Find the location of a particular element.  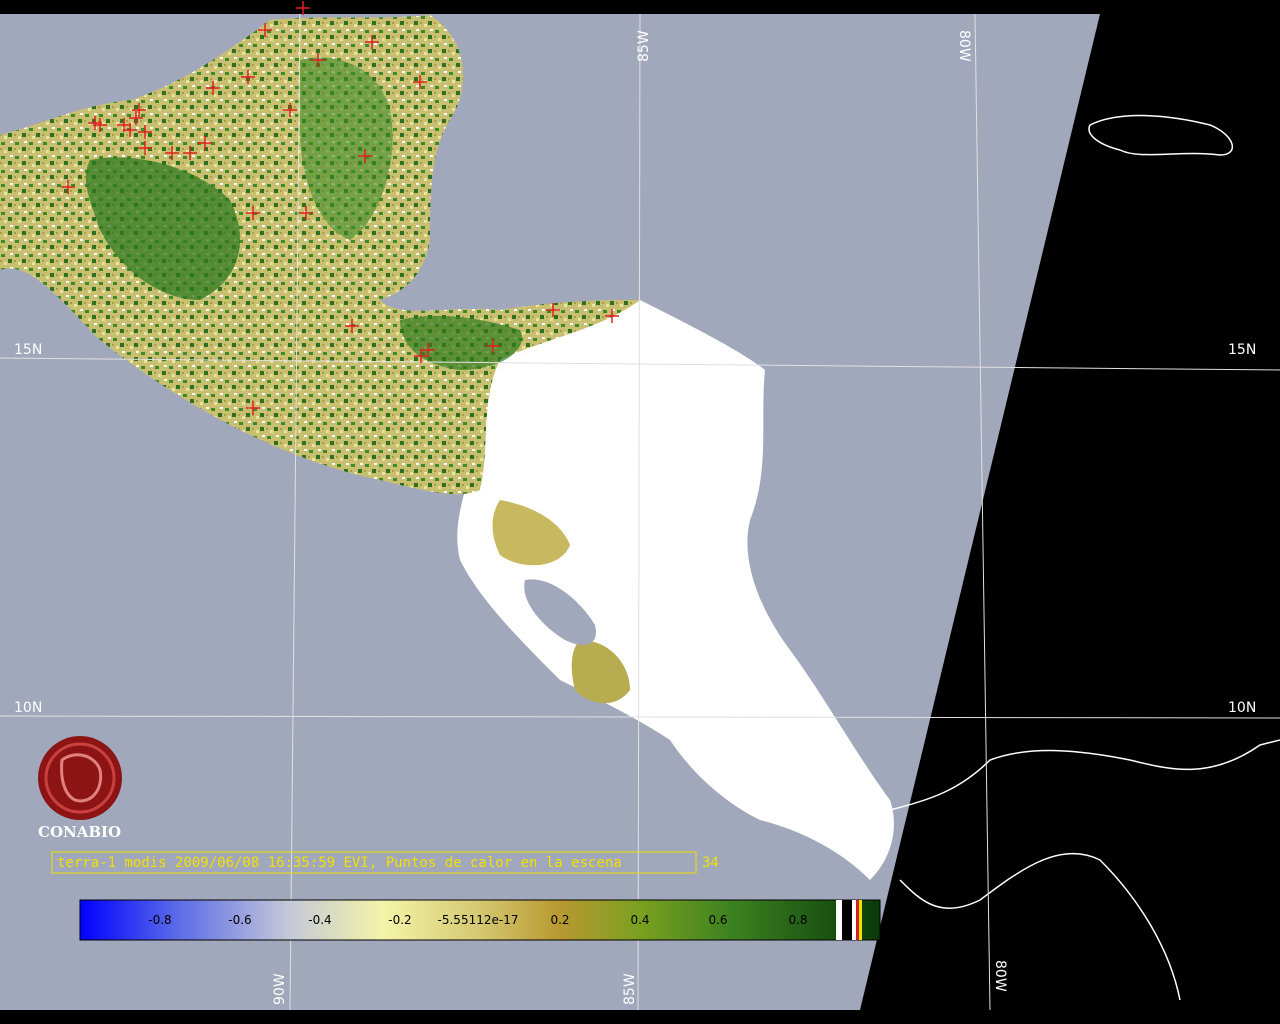

lon-label-80w-bottom: 80W is located at coordinates (1000, 976).